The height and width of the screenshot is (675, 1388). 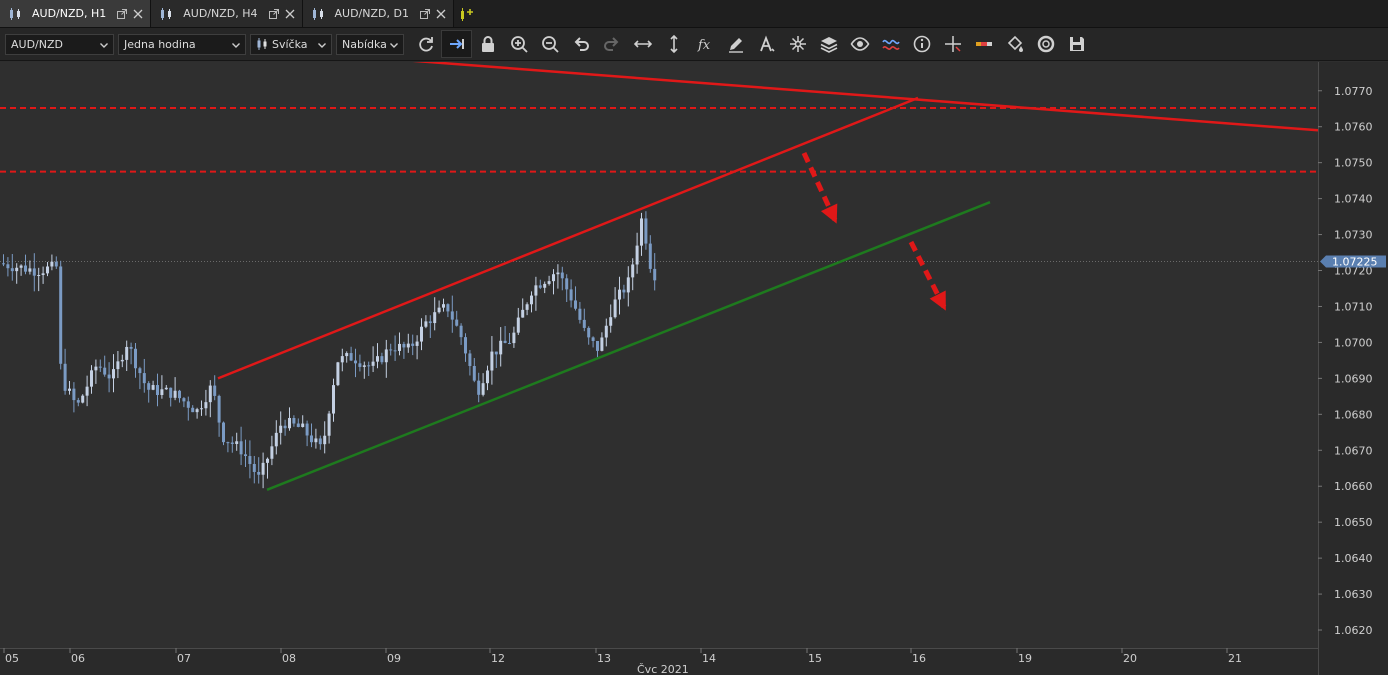 I want to click on symbol-select: AUD/NZD, so click(x=59, y=44).